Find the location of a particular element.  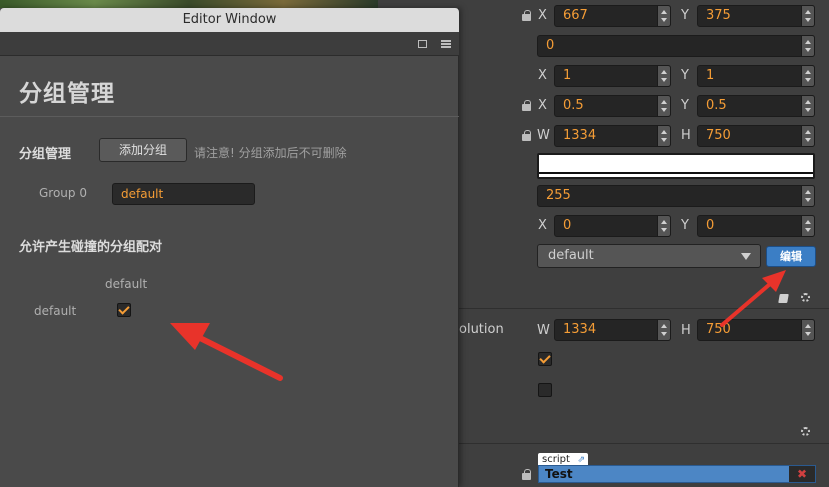

script-asset-field: Test ✖ is located at coordinates (677, 474).